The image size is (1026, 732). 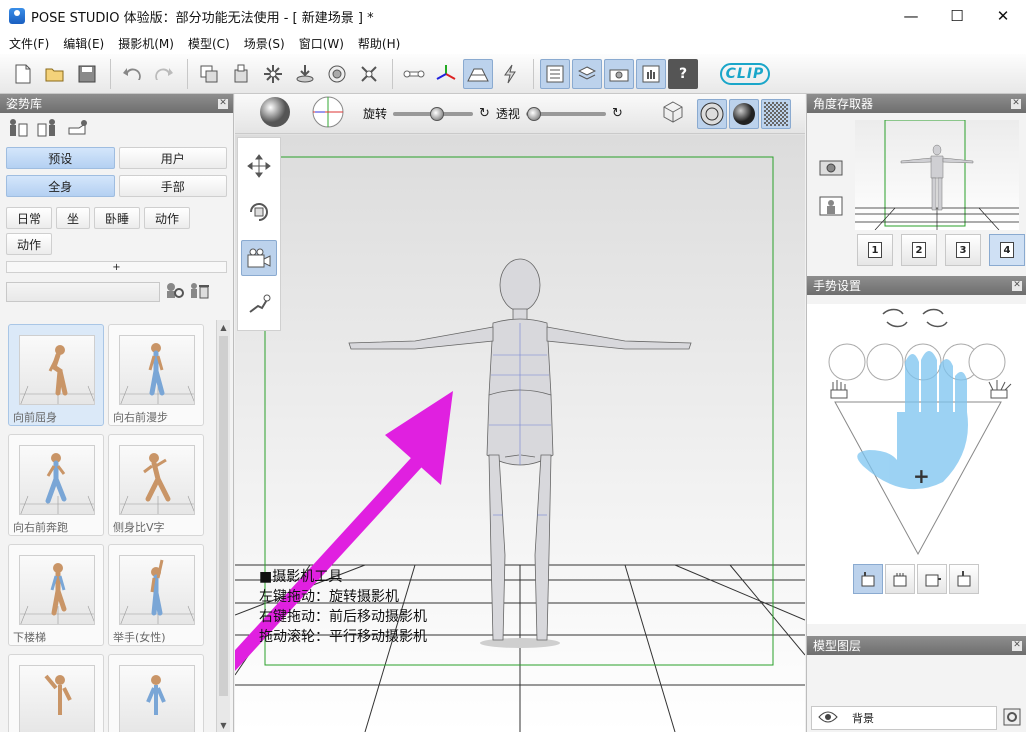 I want to click on new-file-icon, so click(x=23, y=74).